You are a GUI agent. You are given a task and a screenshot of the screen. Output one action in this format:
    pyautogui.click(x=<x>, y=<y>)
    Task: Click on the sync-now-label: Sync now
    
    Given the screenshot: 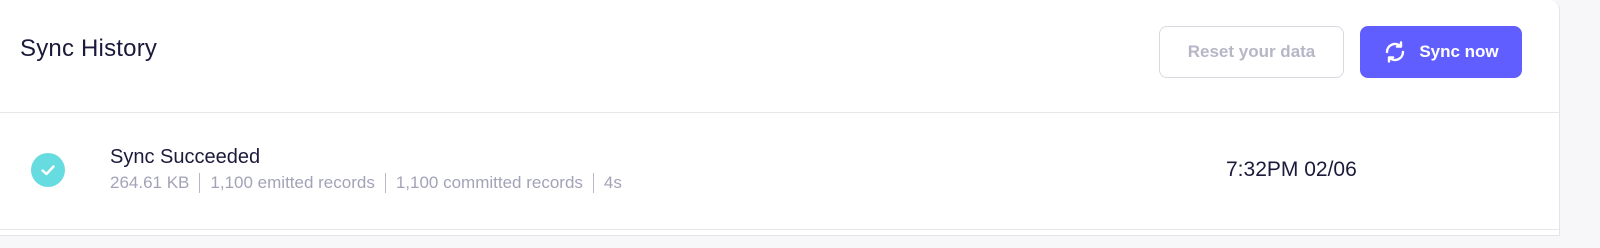 What is the action you would take?
    pyautogui.click(x=1459, y=51)
    